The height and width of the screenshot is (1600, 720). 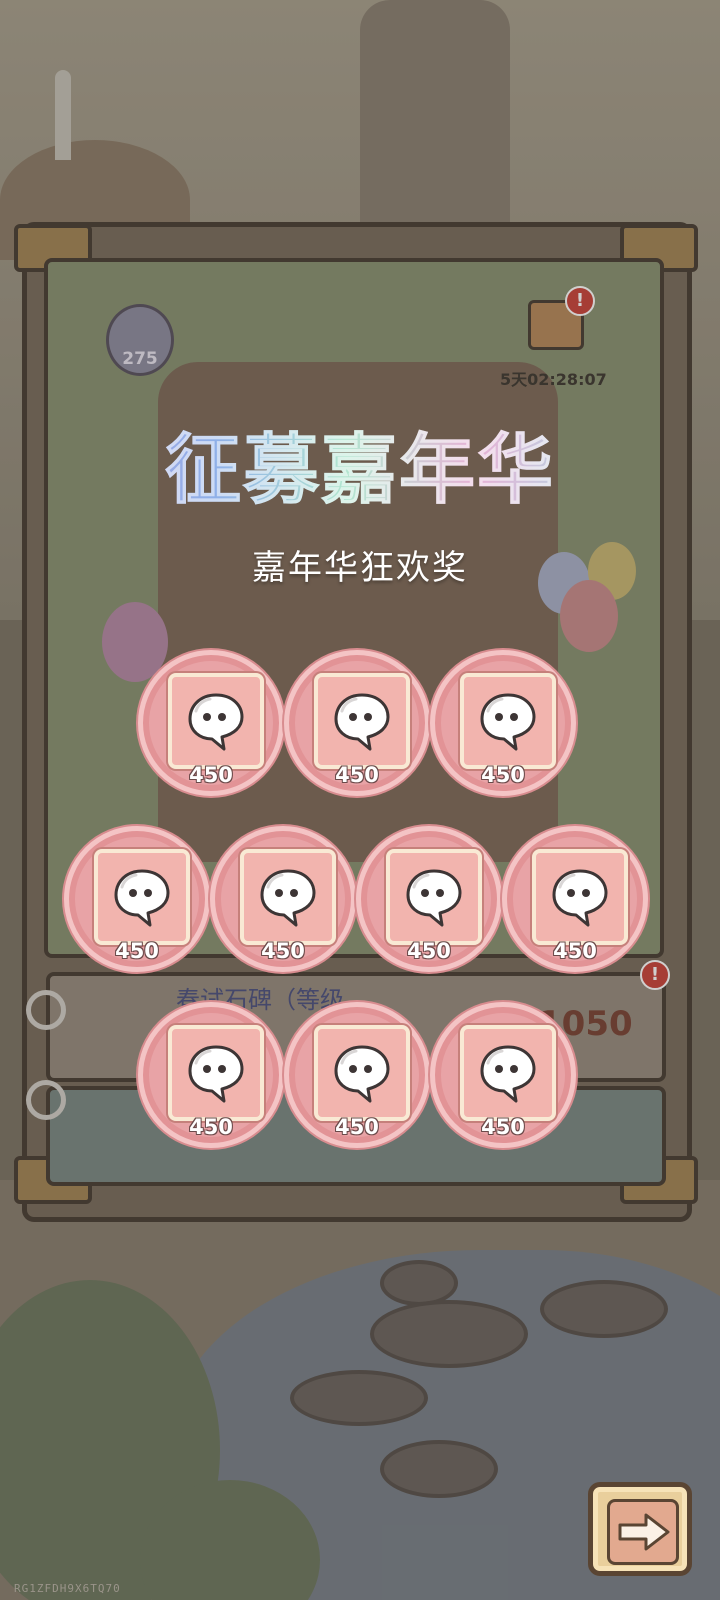 I want to click on continue-button-face, so click(x=643, y=1532).